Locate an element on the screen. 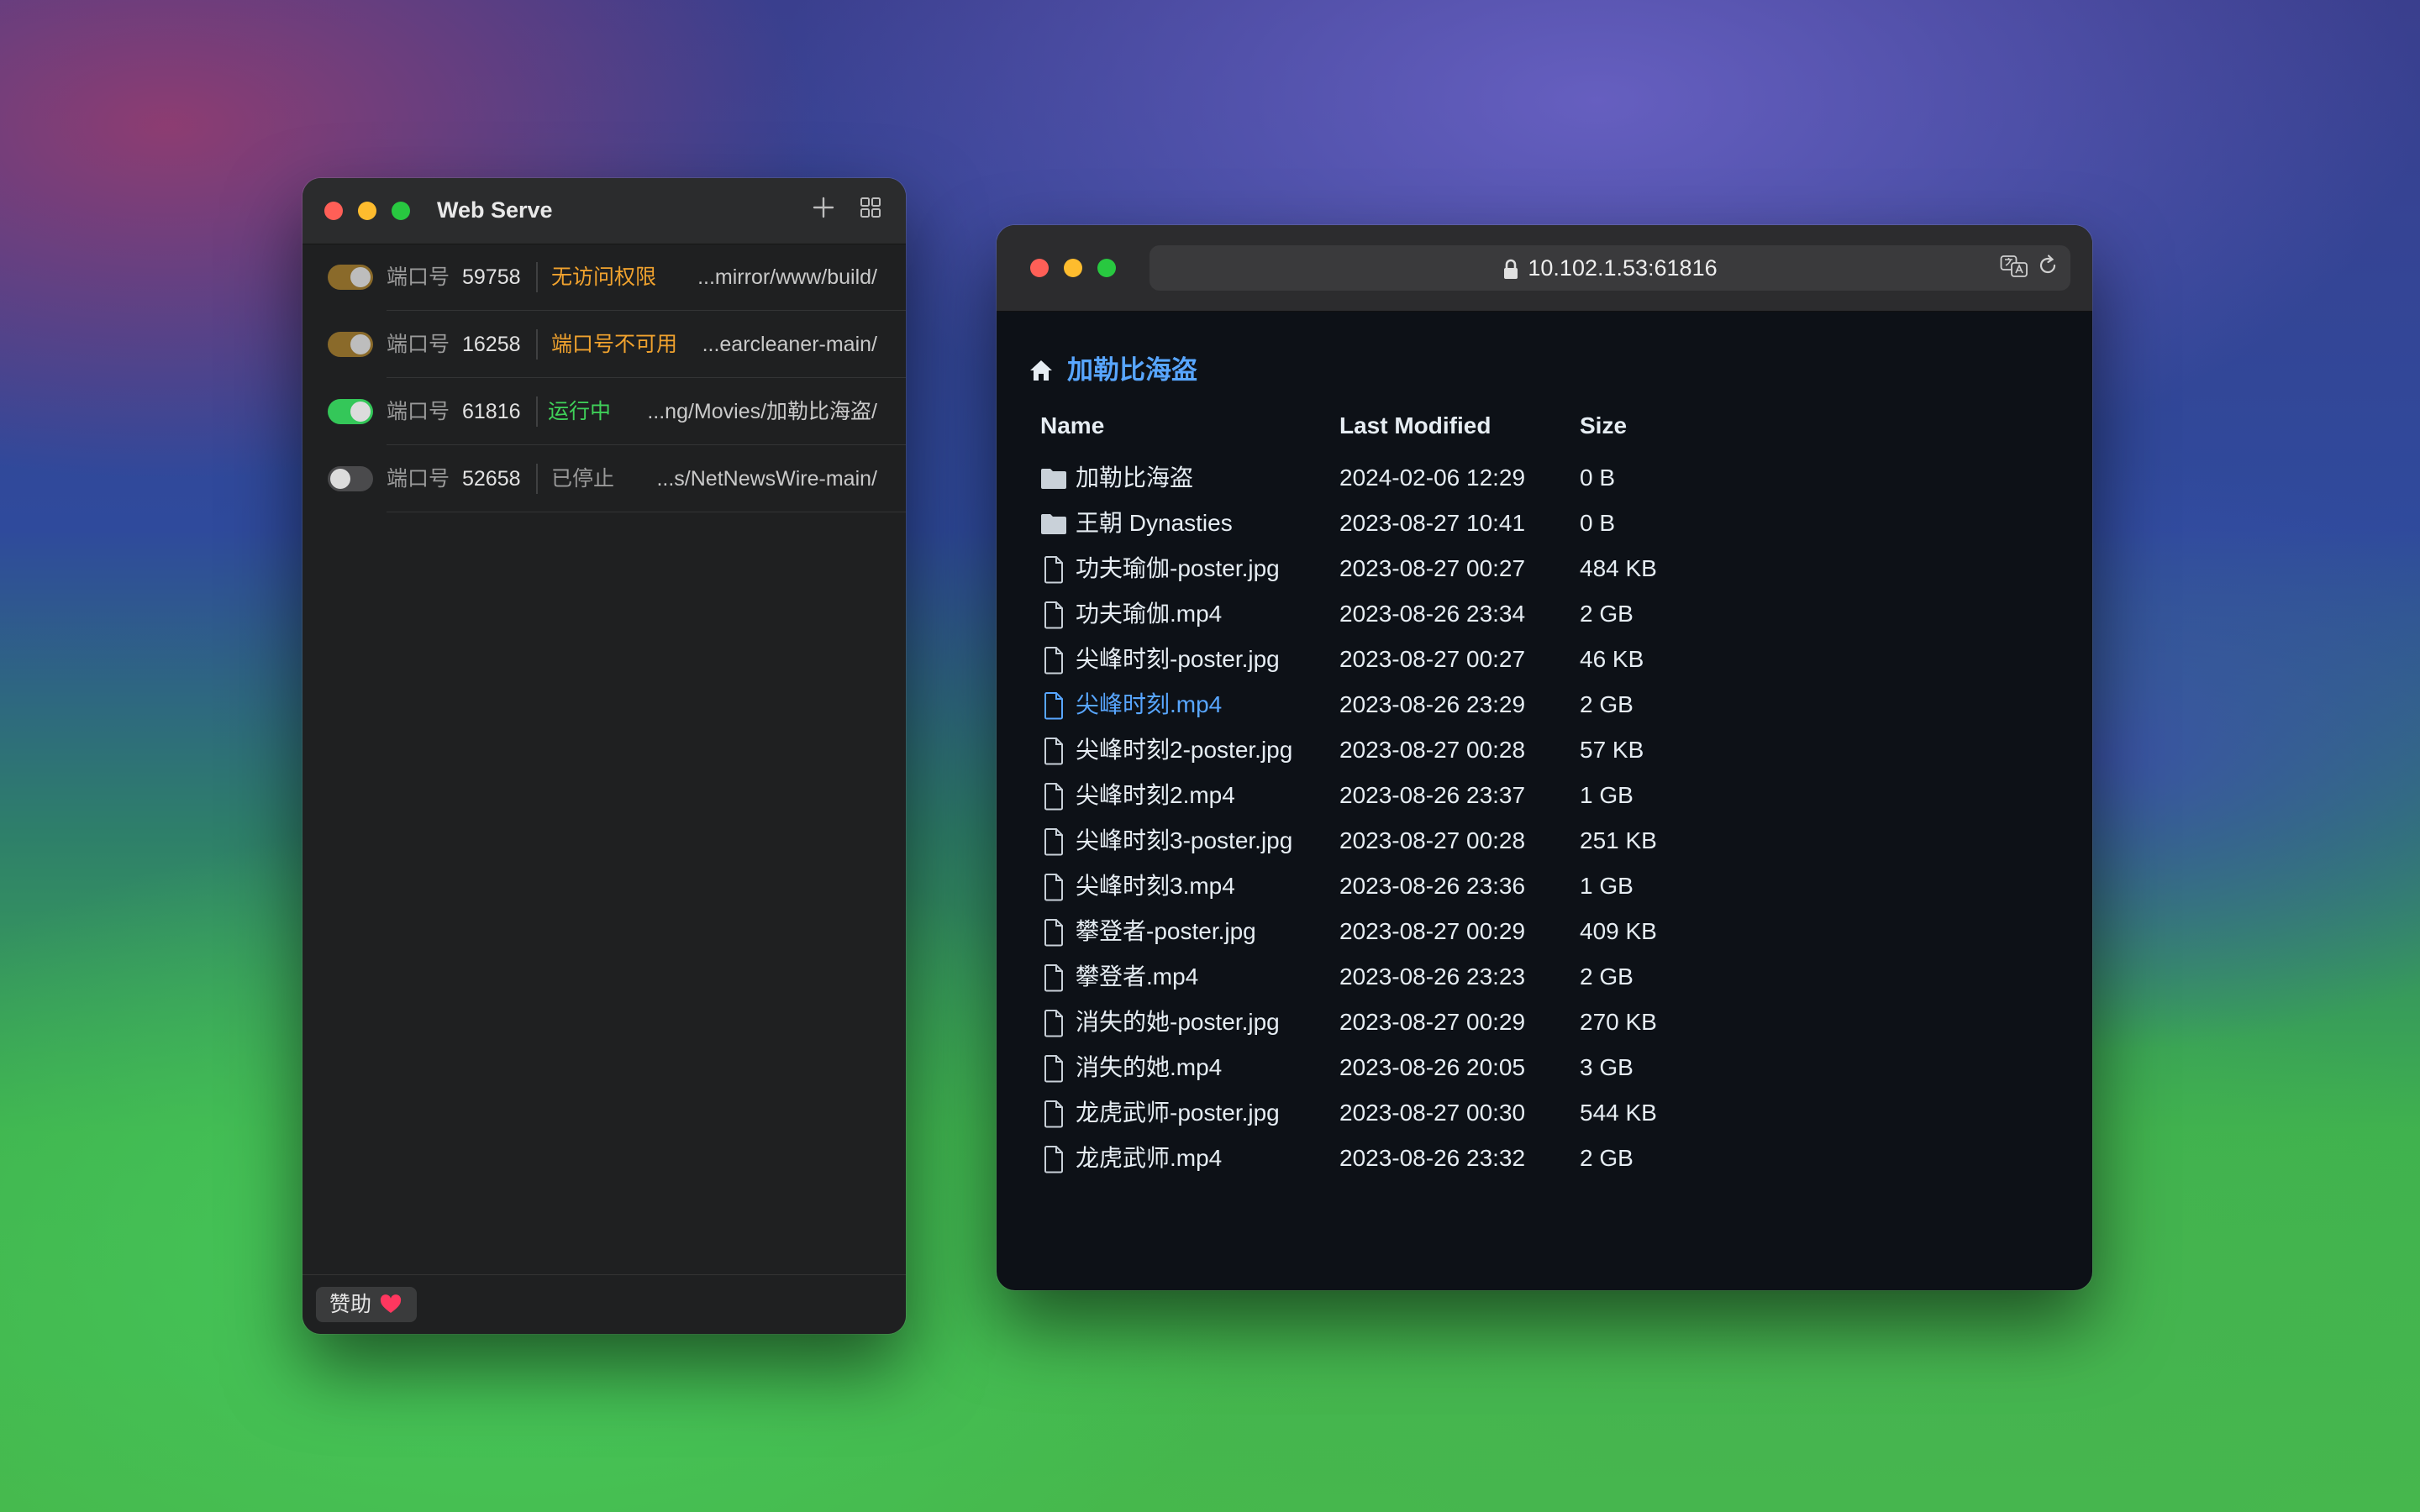  file-modified: 2023-08-27 10:41 is located at coordinates (1433, 523).